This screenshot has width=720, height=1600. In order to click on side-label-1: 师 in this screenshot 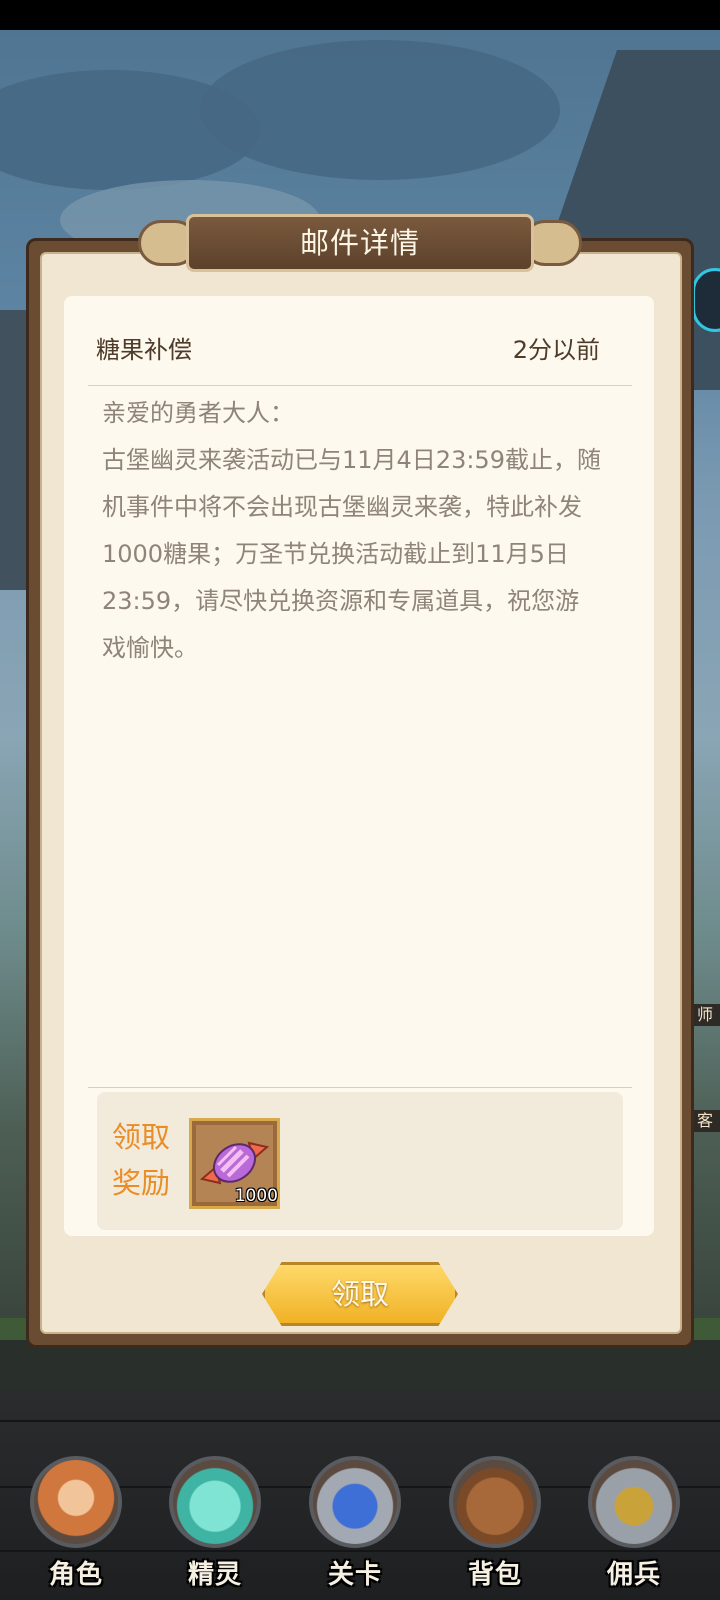, I will do `click(705, 1015)`.